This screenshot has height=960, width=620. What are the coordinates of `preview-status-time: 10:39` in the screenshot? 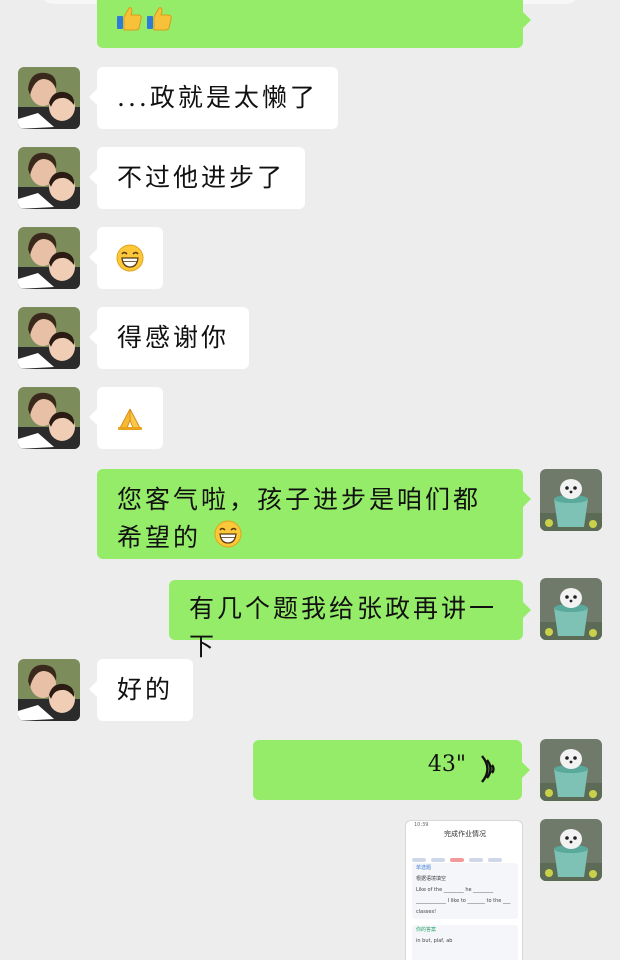 It's located at (421, 825).